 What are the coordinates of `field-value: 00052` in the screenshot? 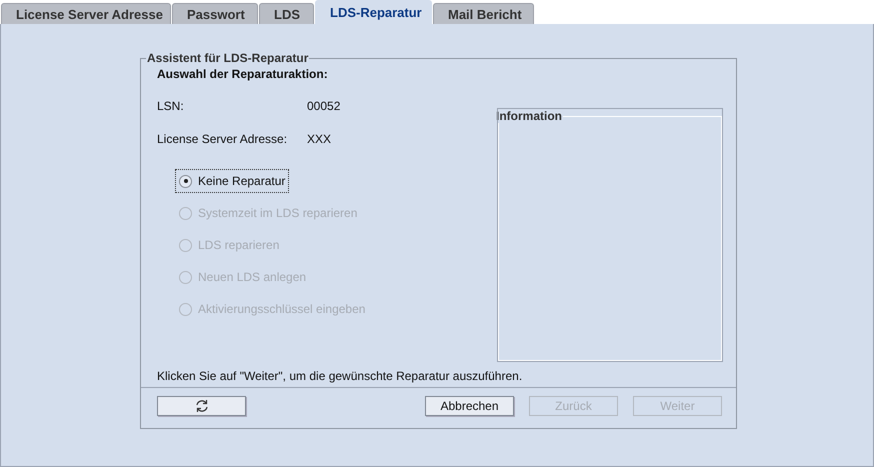 It's located at (323, 107).